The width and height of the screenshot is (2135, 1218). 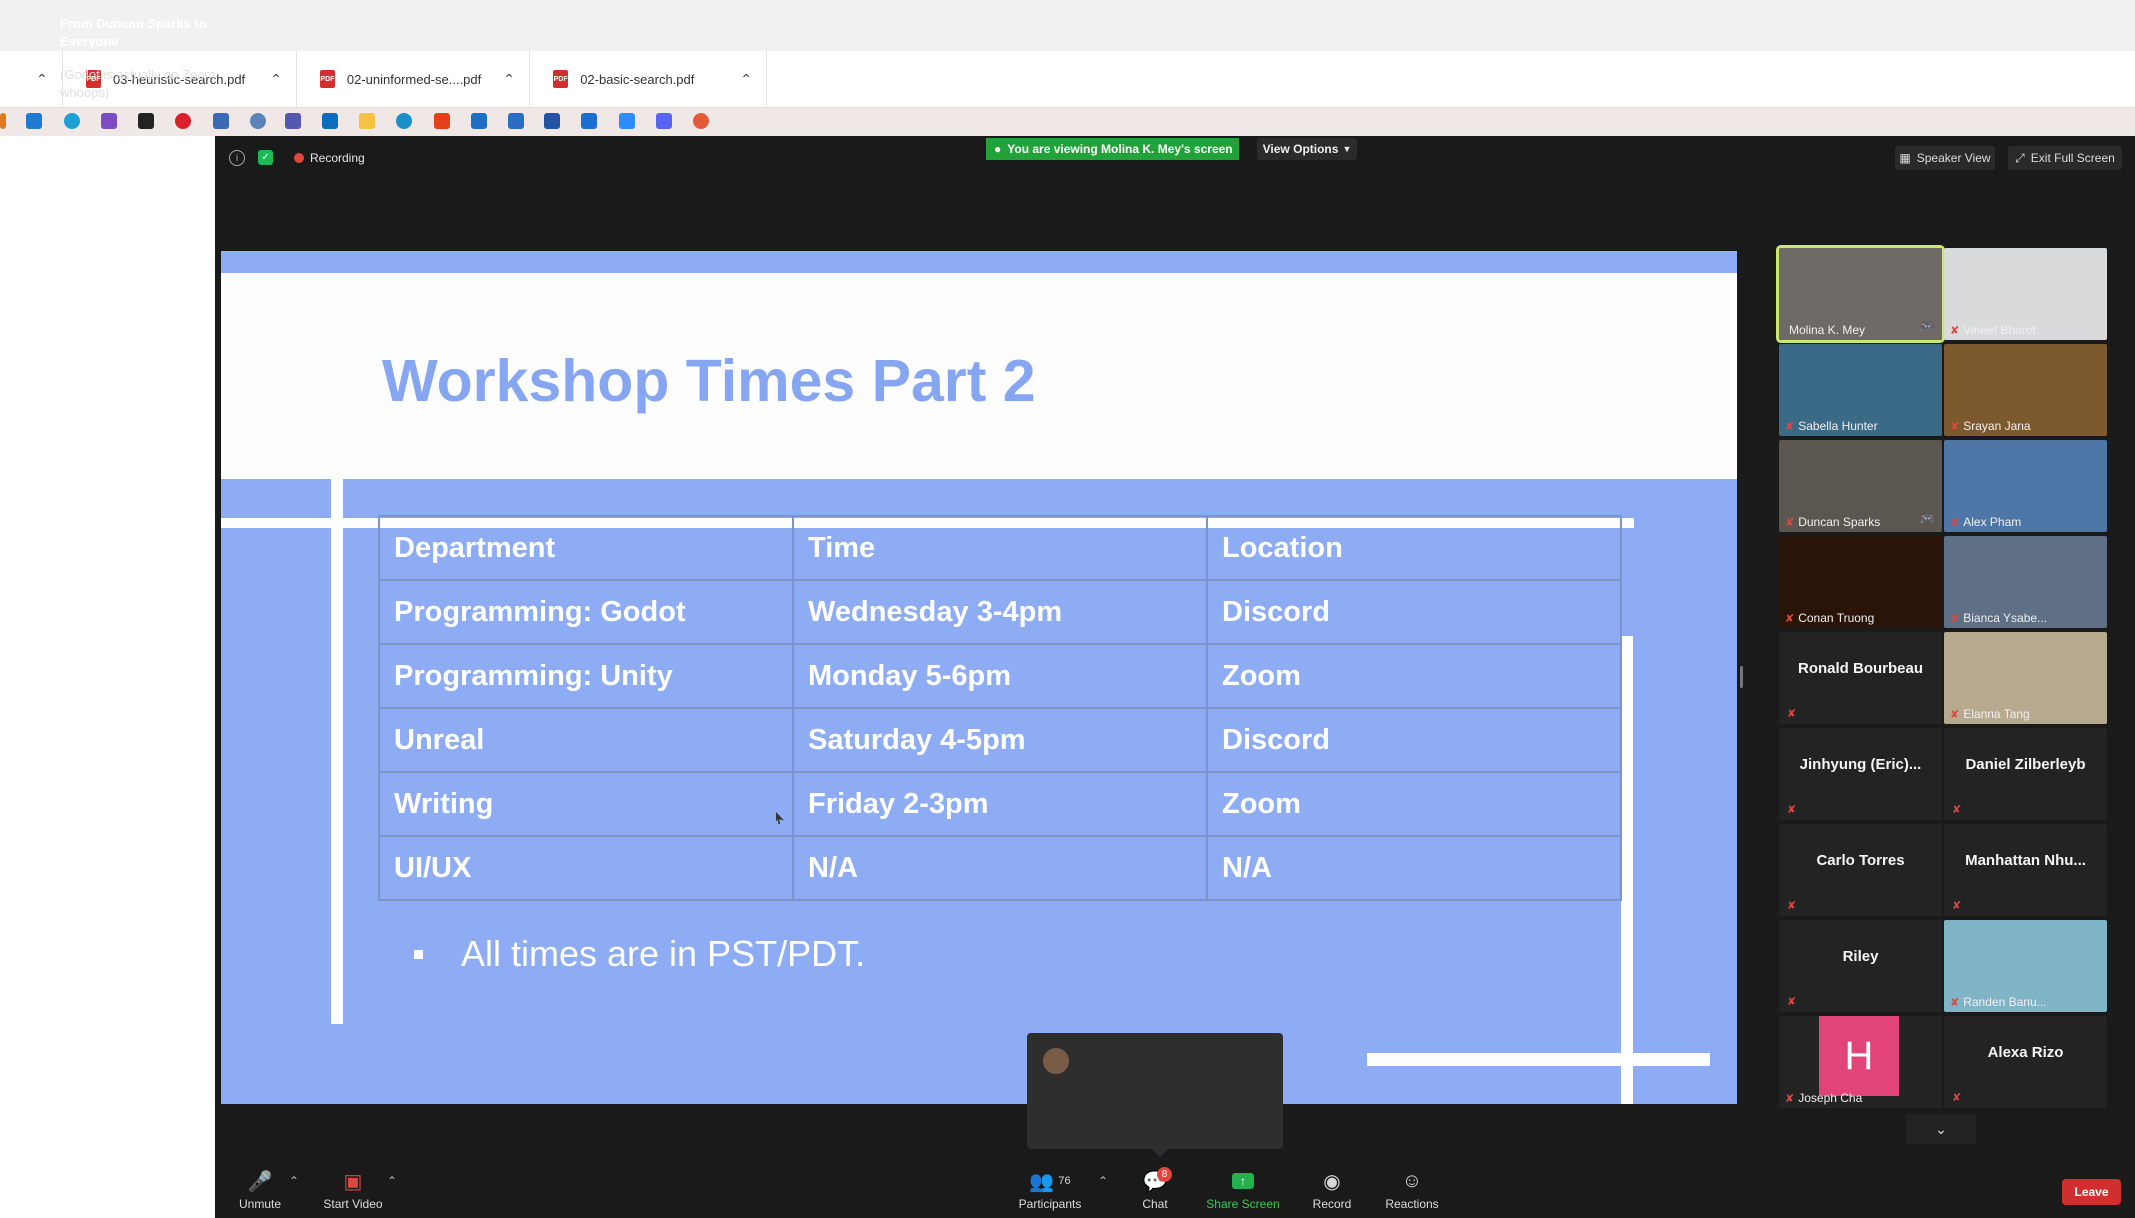 I want to click on chat-icon: 💬, so click(x=1155, y=1181).